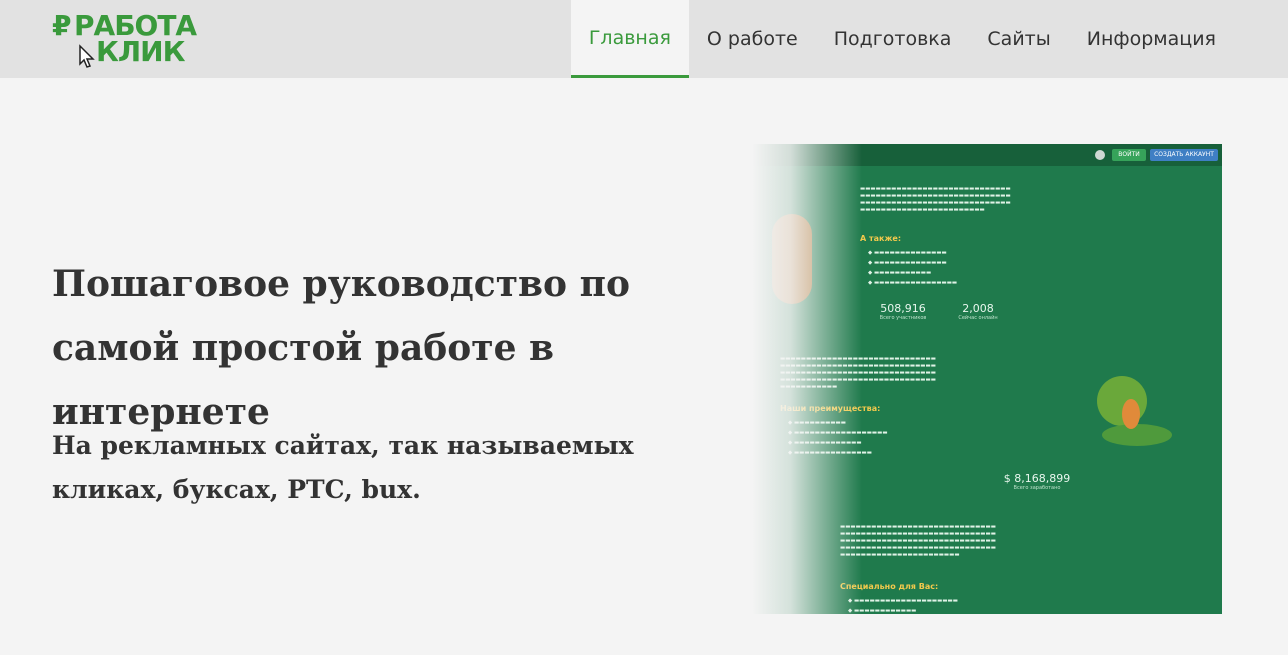 Image resolution: width=1288 pixels, height=655 pixels. Describe the element at coordinates (1151, 39) in the screenshot. I see `nav-item-information: Информация` at that location.